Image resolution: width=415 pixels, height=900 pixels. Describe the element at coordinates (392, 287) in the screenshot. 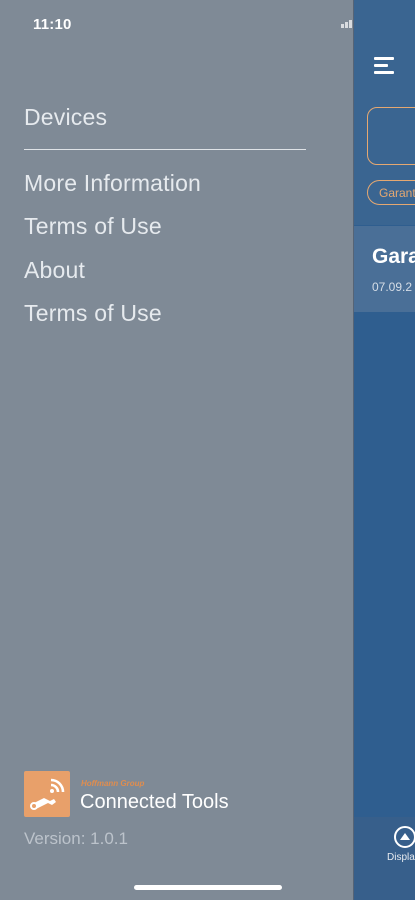

I see `device-card-date: 07.09.2` at that location.